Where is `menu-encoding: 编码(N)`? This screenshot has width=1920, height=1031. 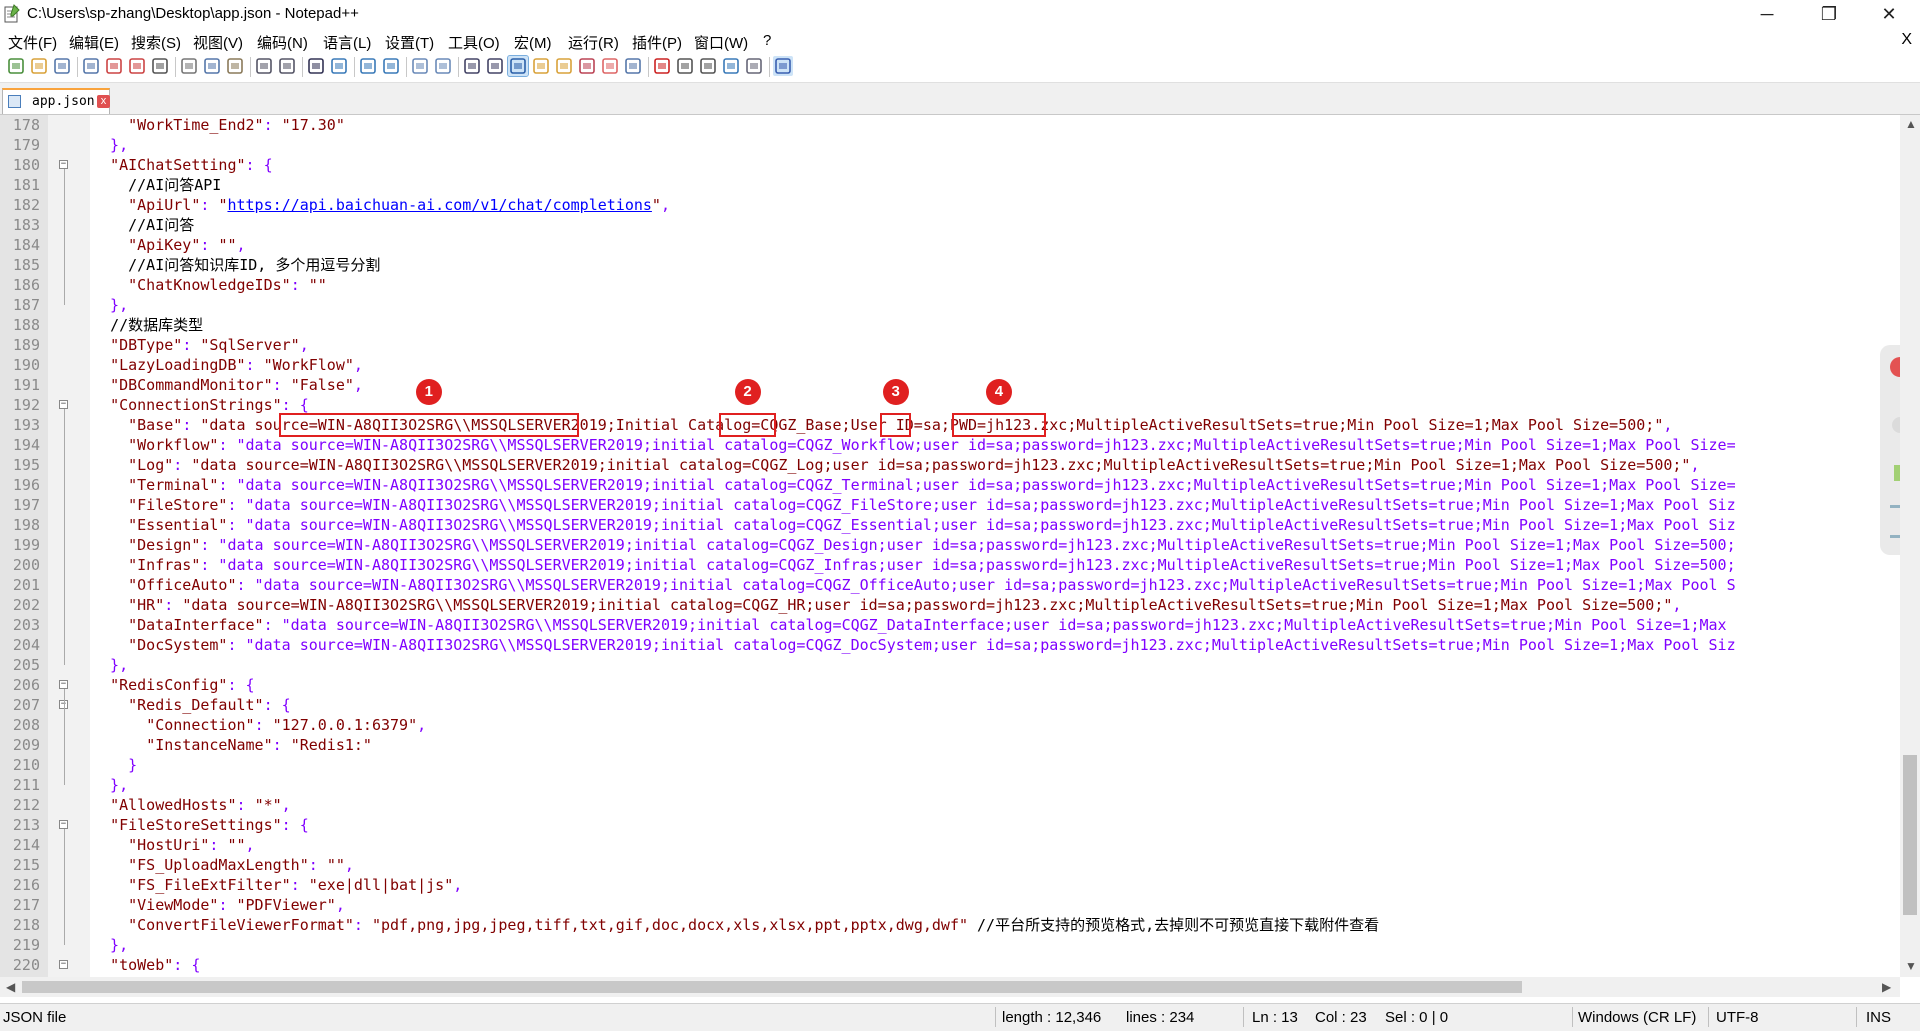
menu-encoding: 编码(N) is located at coordinates (282, 42).